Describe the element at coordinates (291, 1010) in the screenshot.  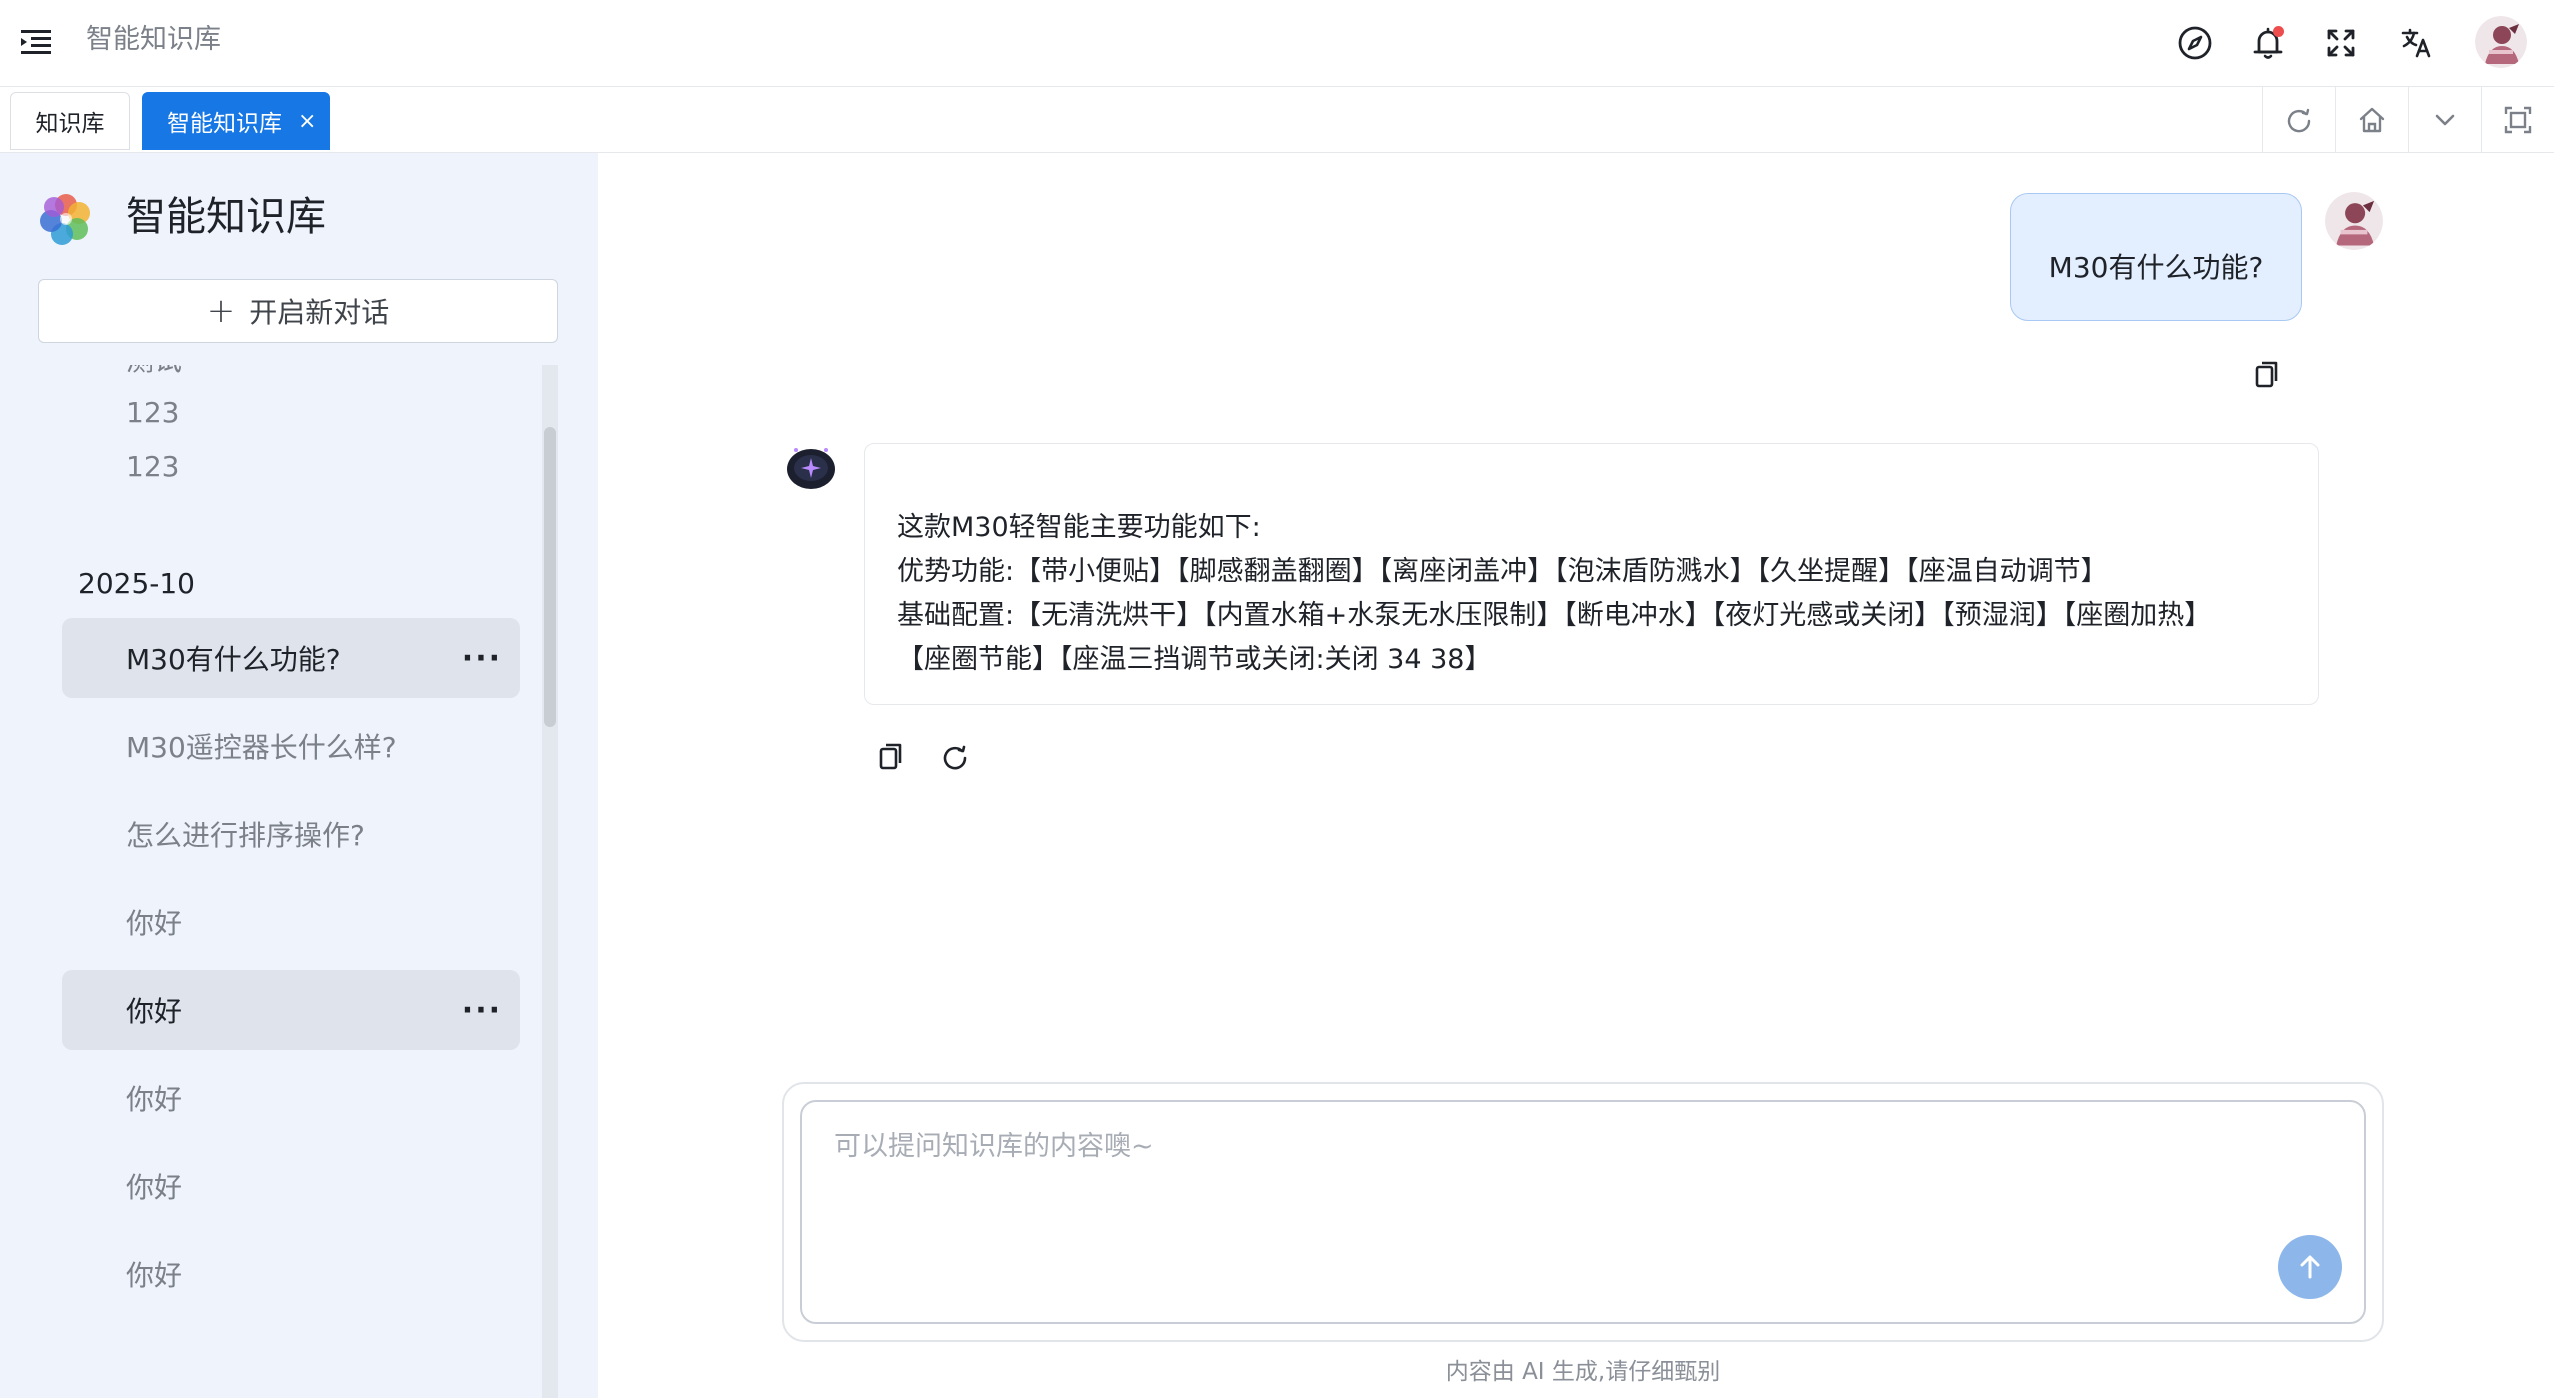
I see `history-item-hovered: 你好 ···` at that location.